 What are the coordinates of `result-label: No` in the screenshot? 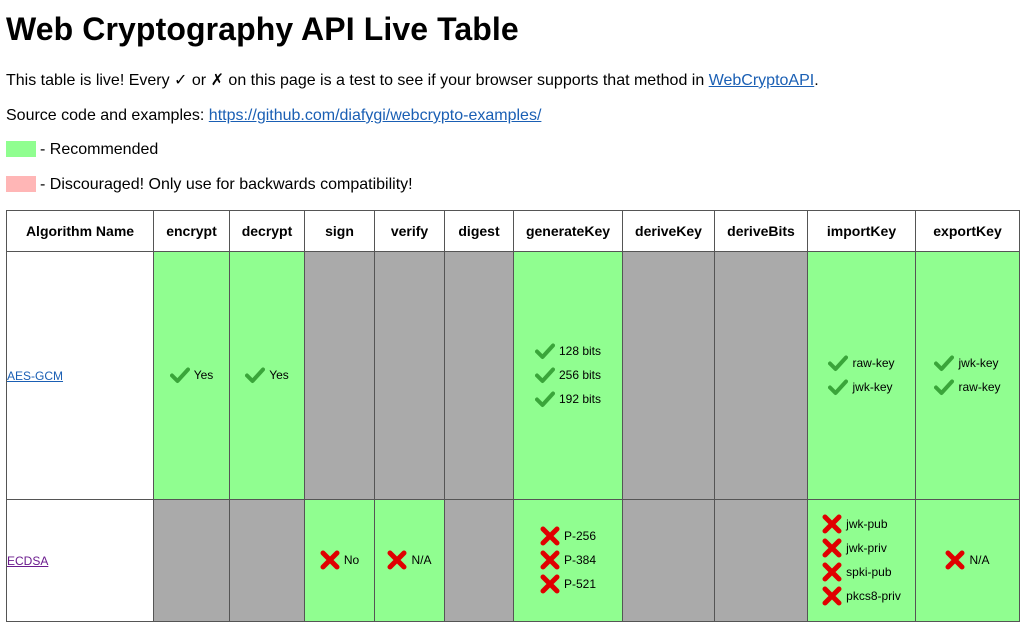 It's located at (351, 560).